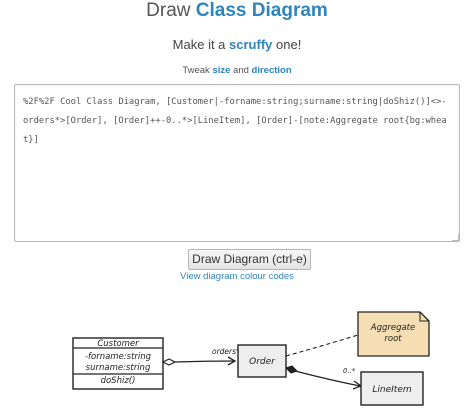 The image size is (474, 411). Describe the element at coordinates (287, 44) in the screenshot. I see `subtitle-suffix: one!` at that location.